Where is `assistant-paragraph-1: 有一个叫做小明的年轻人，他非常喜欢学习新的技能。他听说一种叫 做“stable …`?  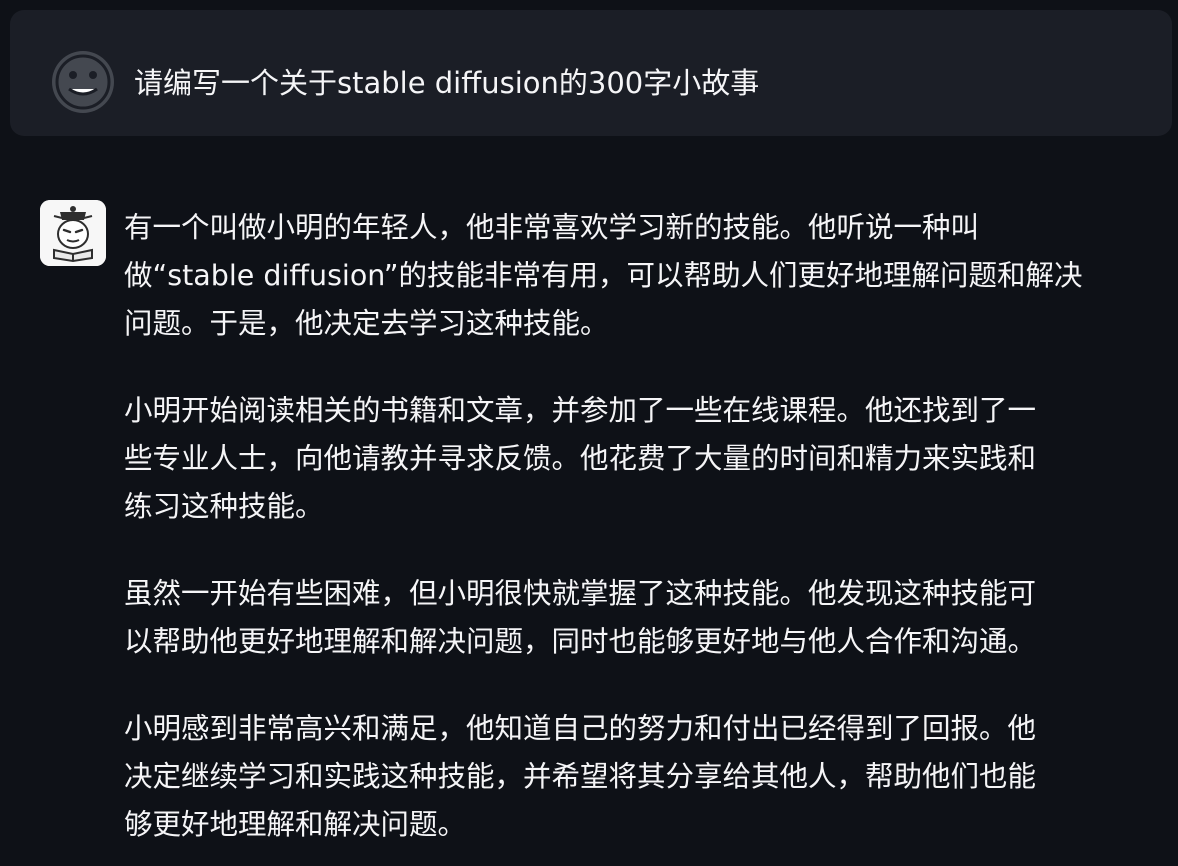
assistant-paragraph-1: 有一个叫做小明的年轻人，他非常喜欢学习新的技能。他听说一种叫 做“stable … is located at coordinates (644, 276).